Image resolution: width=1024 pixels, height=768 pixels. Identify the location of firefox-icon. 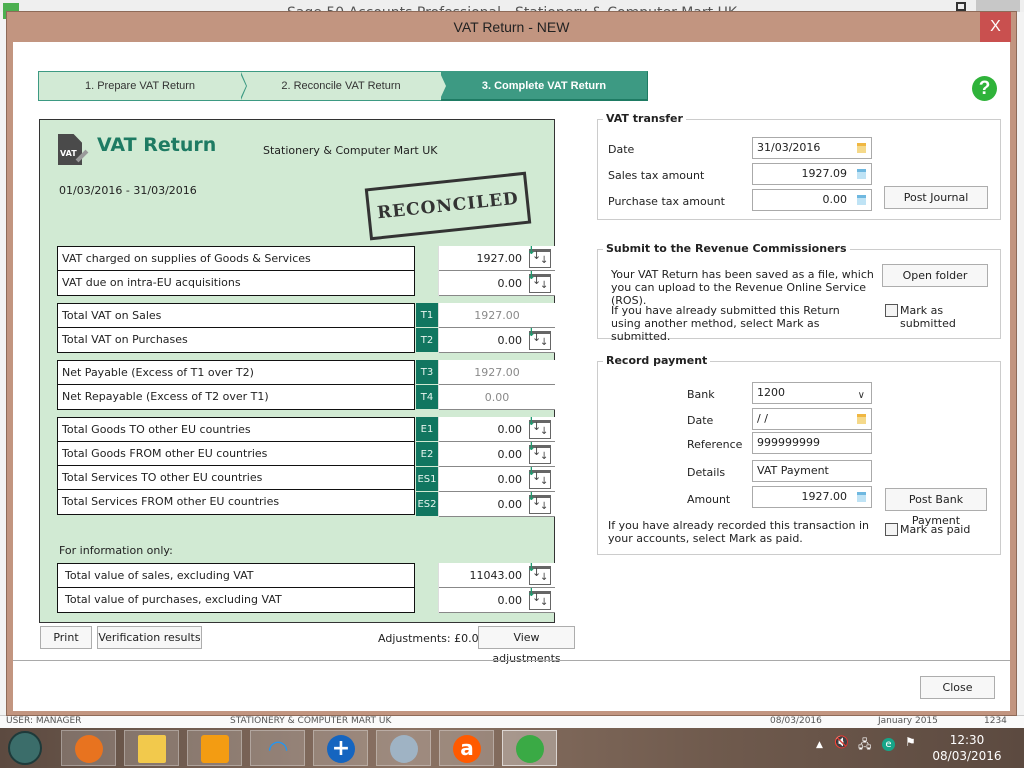
(89, 749).